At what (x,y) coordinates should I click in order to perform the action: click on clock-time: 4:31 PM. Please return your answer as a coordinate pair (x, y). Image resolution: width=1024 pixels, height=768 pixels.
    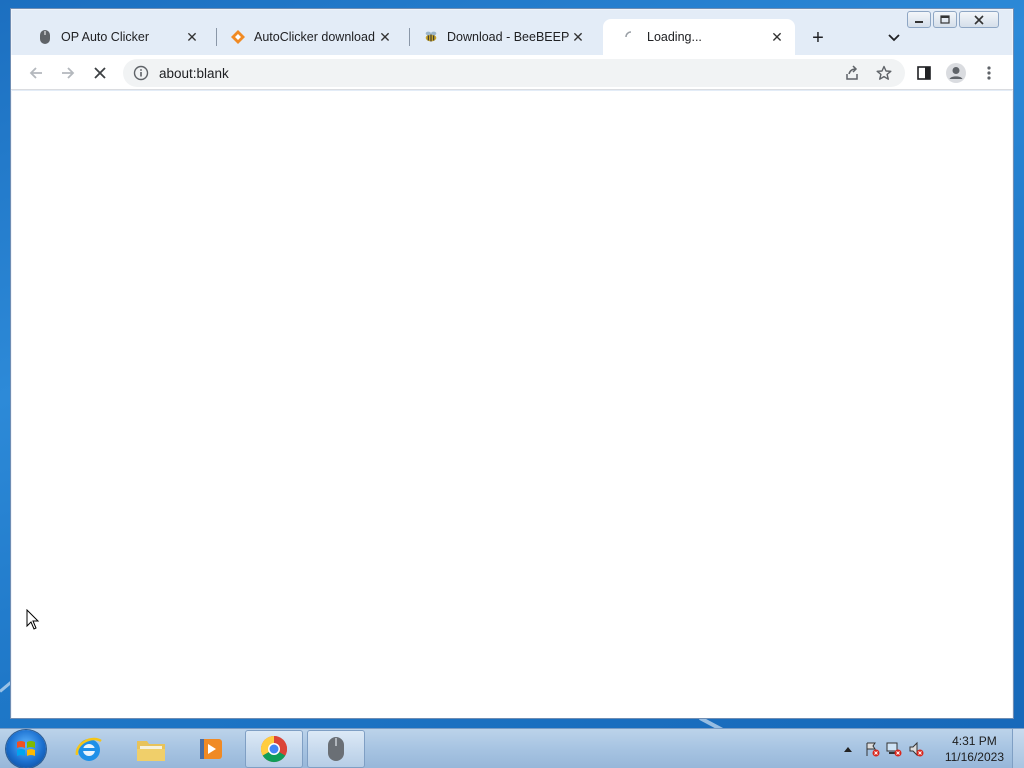
    Looking at the image, I should click on (974, 741).